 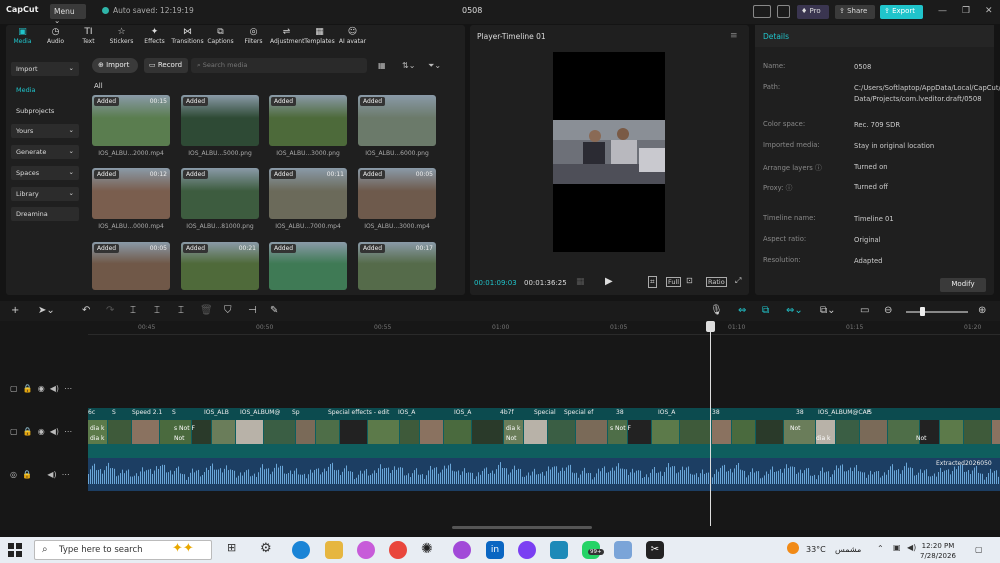 What do you see at coordinates (609, 281) in the screenshot?
I see `play-button: ▶` at bounding box center [609, 281].